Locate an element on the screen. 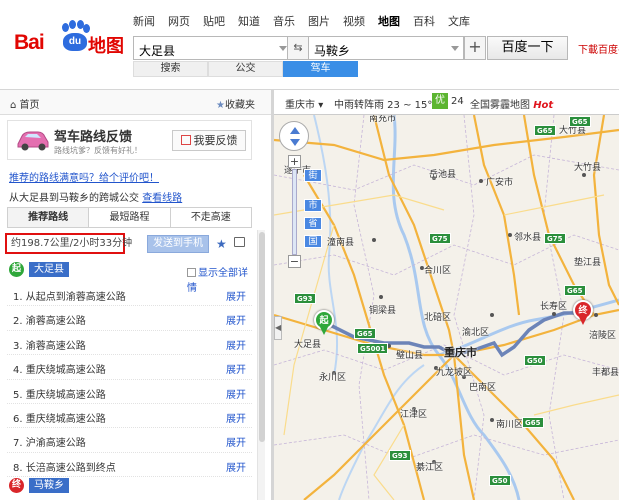 The height and width of the screenshot is (500, 619). route-option-tabs: 推荐路线 最短路程 不走高速 is located at coordinates (129, 217).